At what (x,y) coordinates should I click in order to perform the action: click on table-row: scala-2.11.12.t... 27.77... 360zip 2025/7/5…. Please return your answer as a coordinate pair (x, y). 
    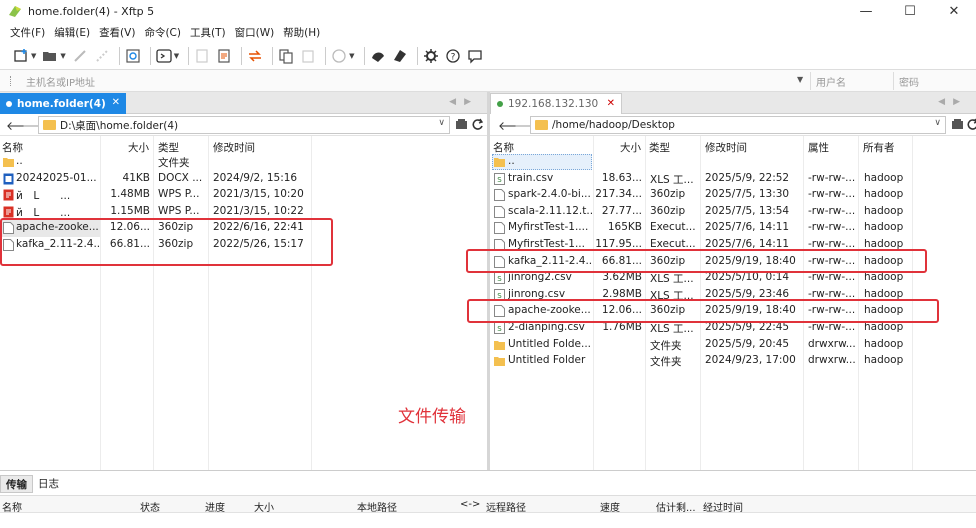
    Looking at the image, I should click on (733, 212).